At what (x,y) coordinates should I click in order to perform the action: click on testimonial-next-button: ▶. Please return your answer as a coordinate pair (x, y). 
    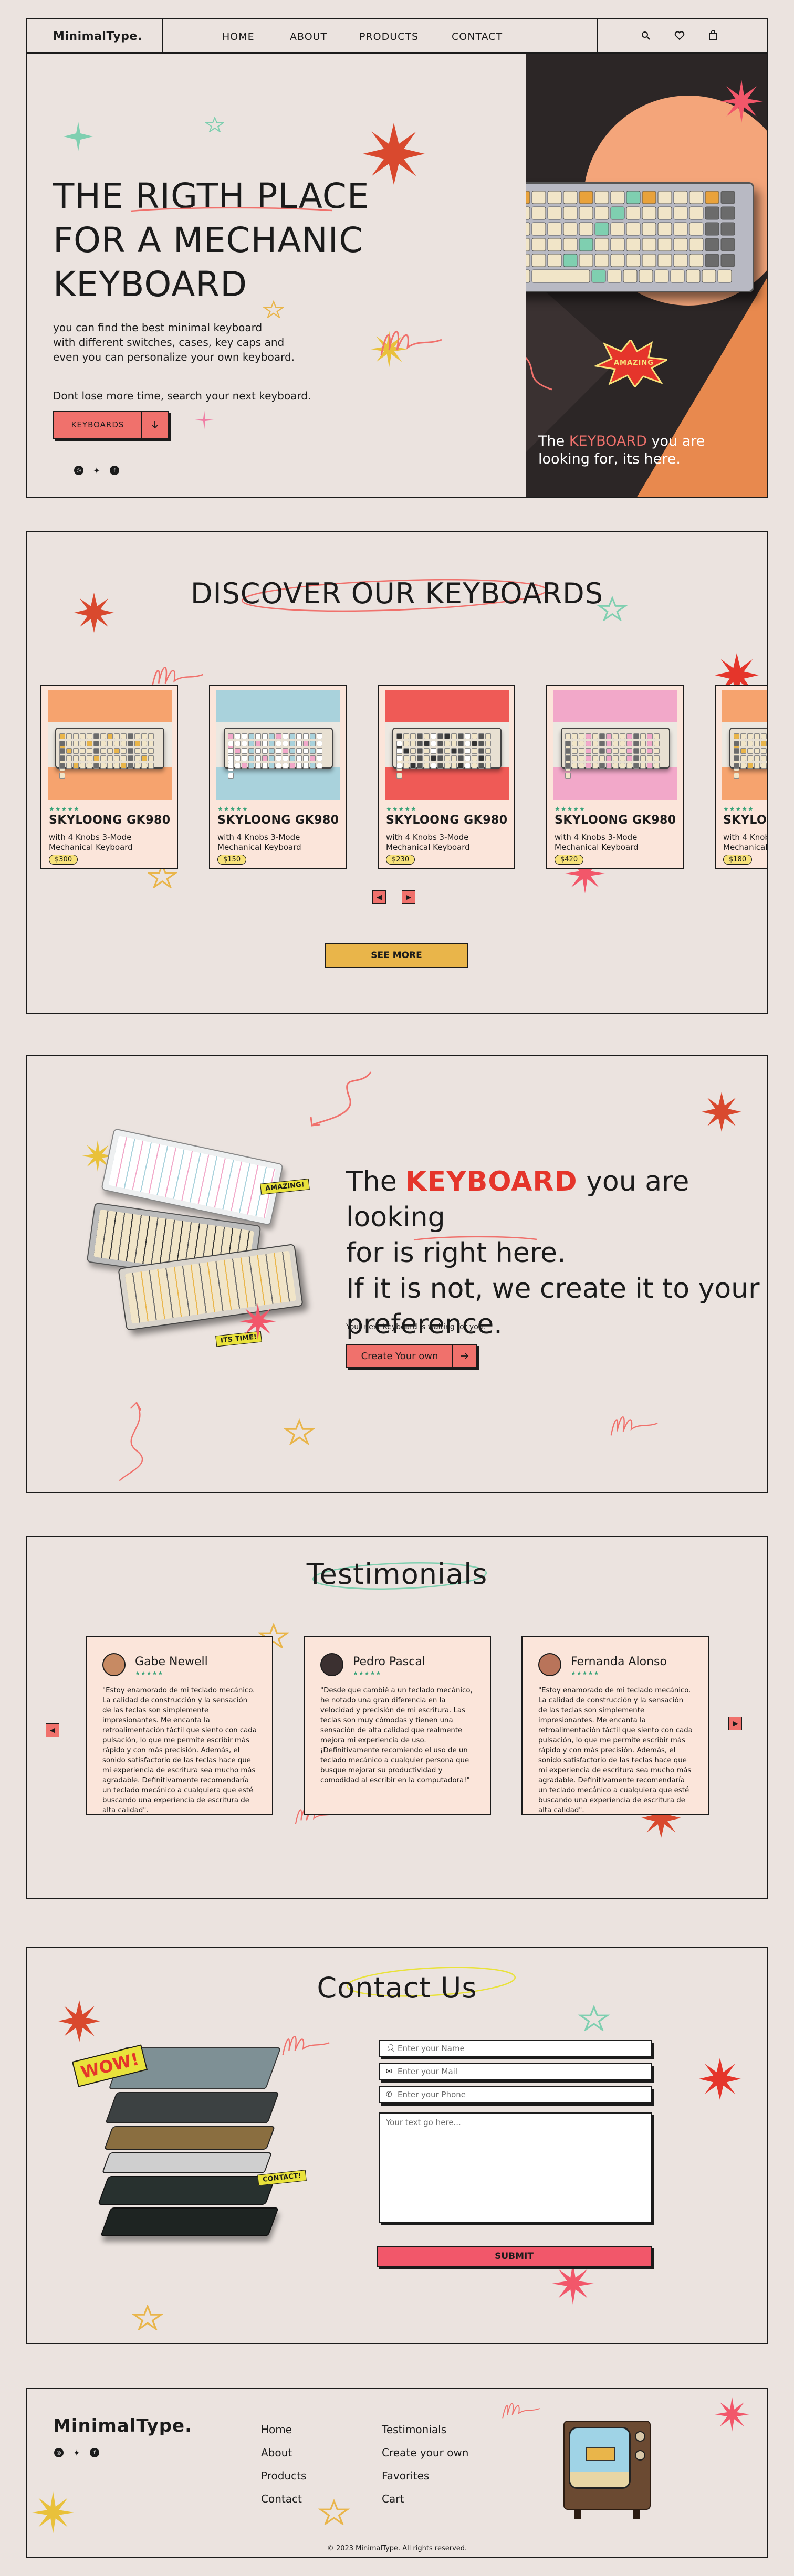
    Looking at the image, I should click on (735, 1724).